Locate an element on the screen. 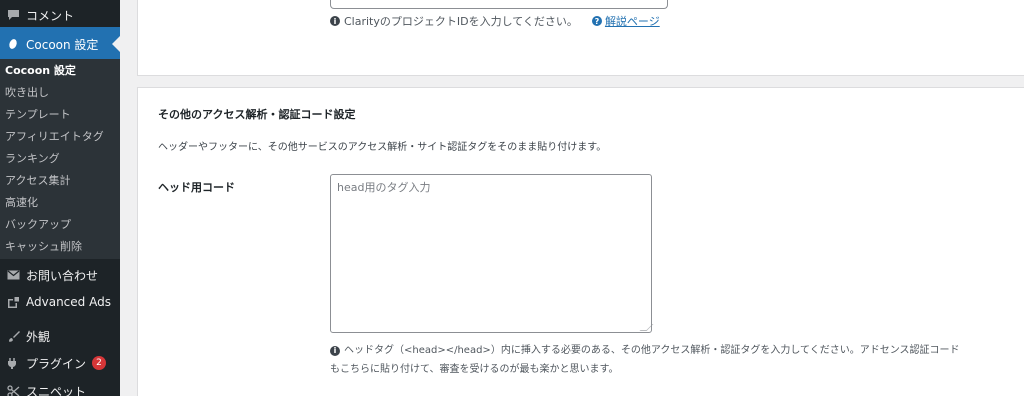 This screenshot has height=396, width=1024. plugin-icon is located at coordinates (13, 363).